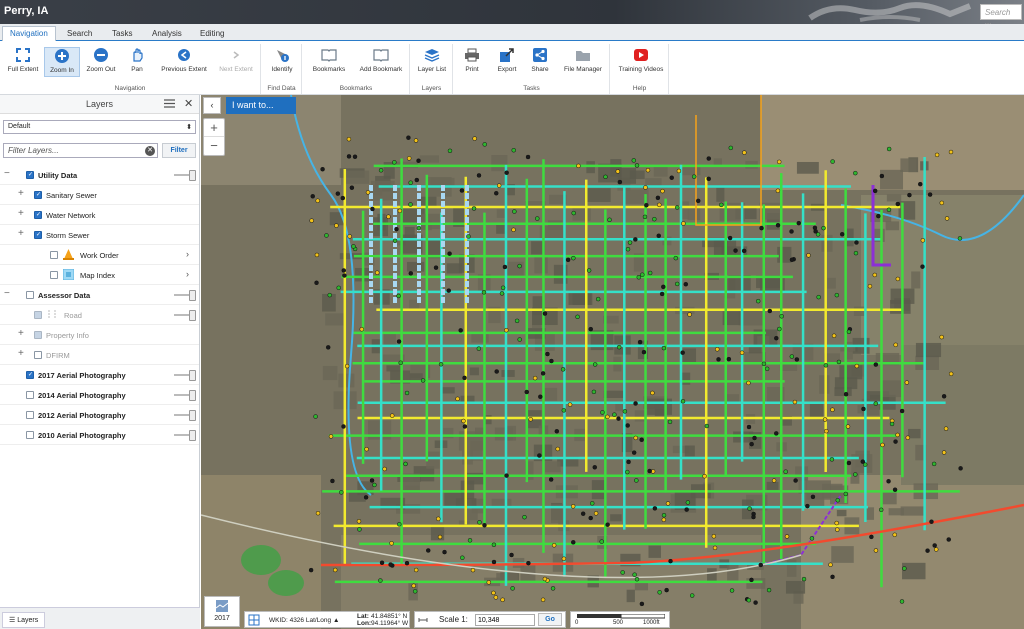 The image size is (1024, 629). Describe the element at coordinates (99, 435) in the screenshot. I see `layer-row: 2010 Aerial Photography` at that location.